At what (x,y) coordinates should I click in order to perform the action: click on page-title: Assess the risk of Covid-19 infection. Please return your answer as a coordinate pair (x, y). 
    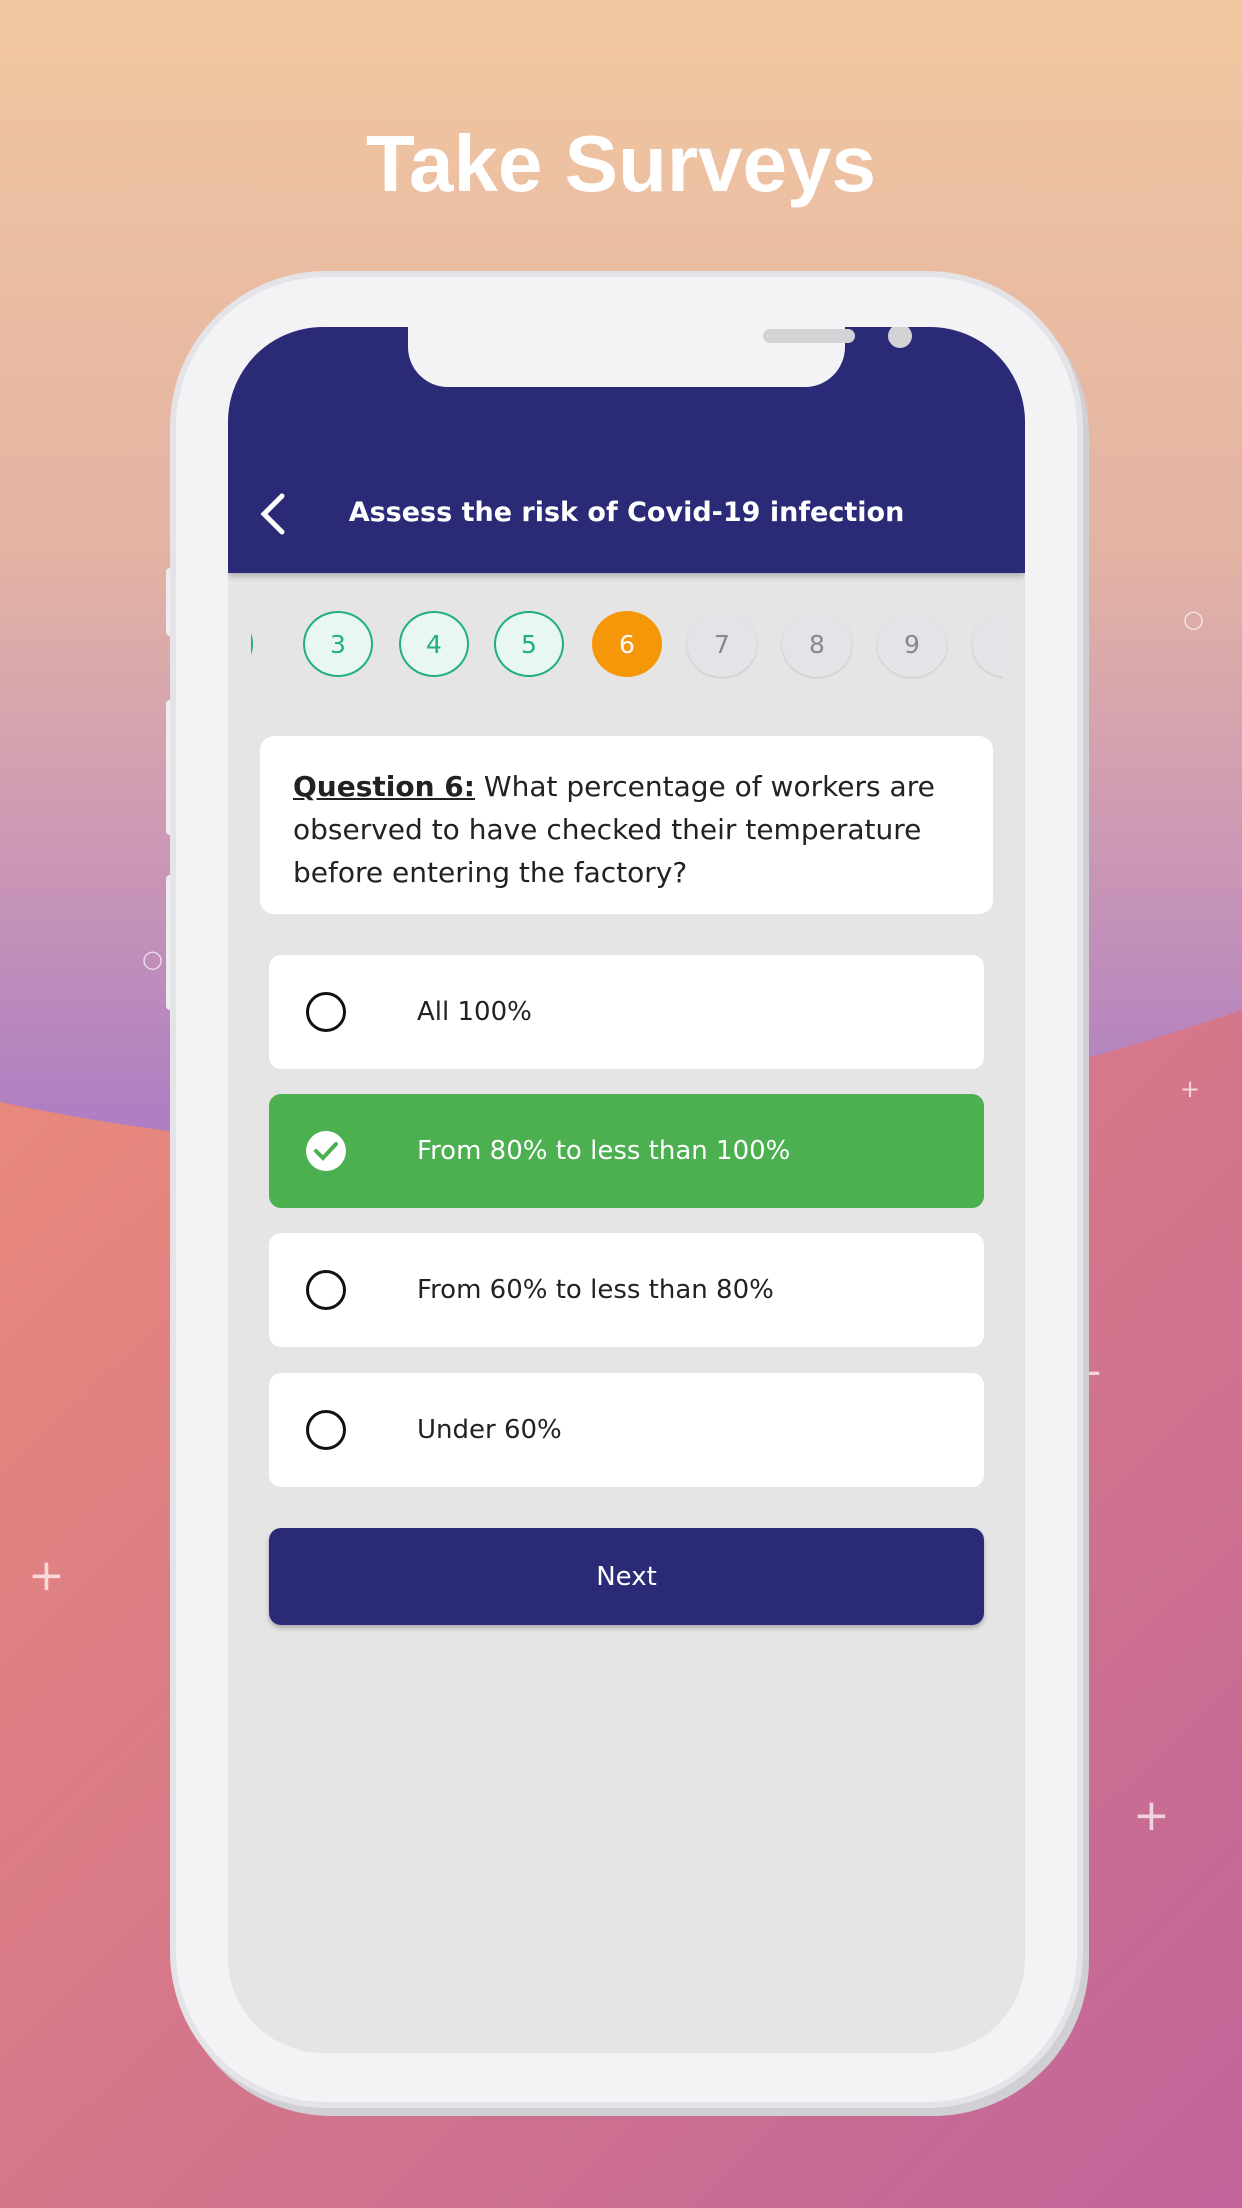
    Looking at the image, I should click on (626, 512).